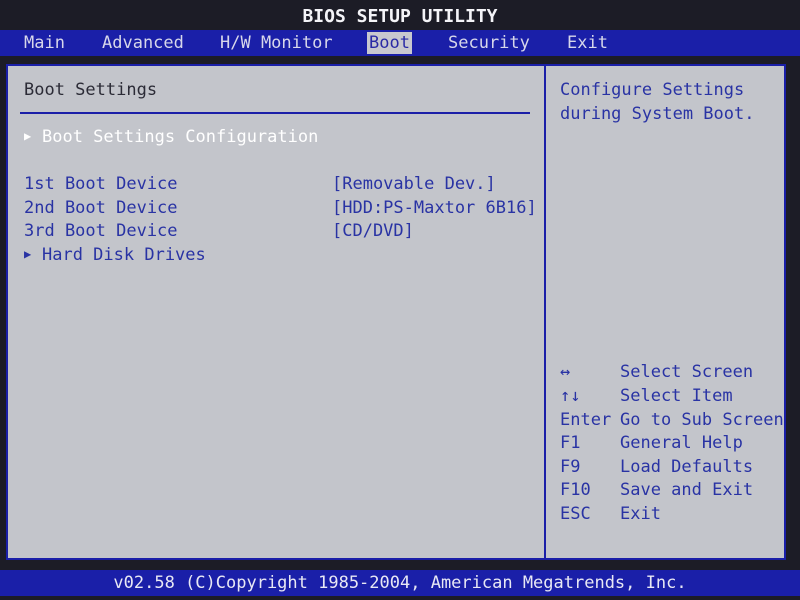 The height and width of the screenshot is (600, 800). I want to click on key-hint: F10 Save and Exit, so click(656, 490).